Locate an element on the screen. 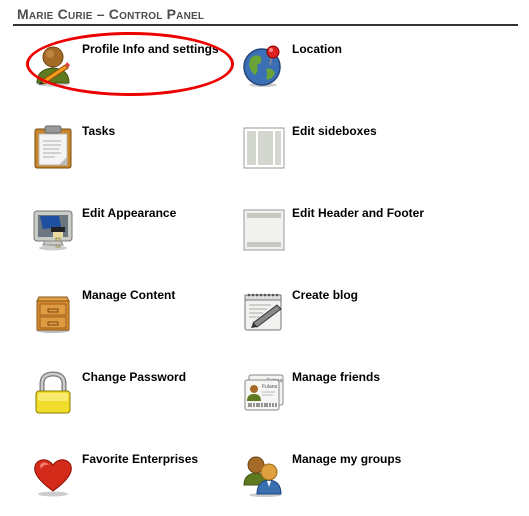 This screenshot has height=516, width=529. control-edit-appearance: Edit Appearance is located at coordinates (125, 232).